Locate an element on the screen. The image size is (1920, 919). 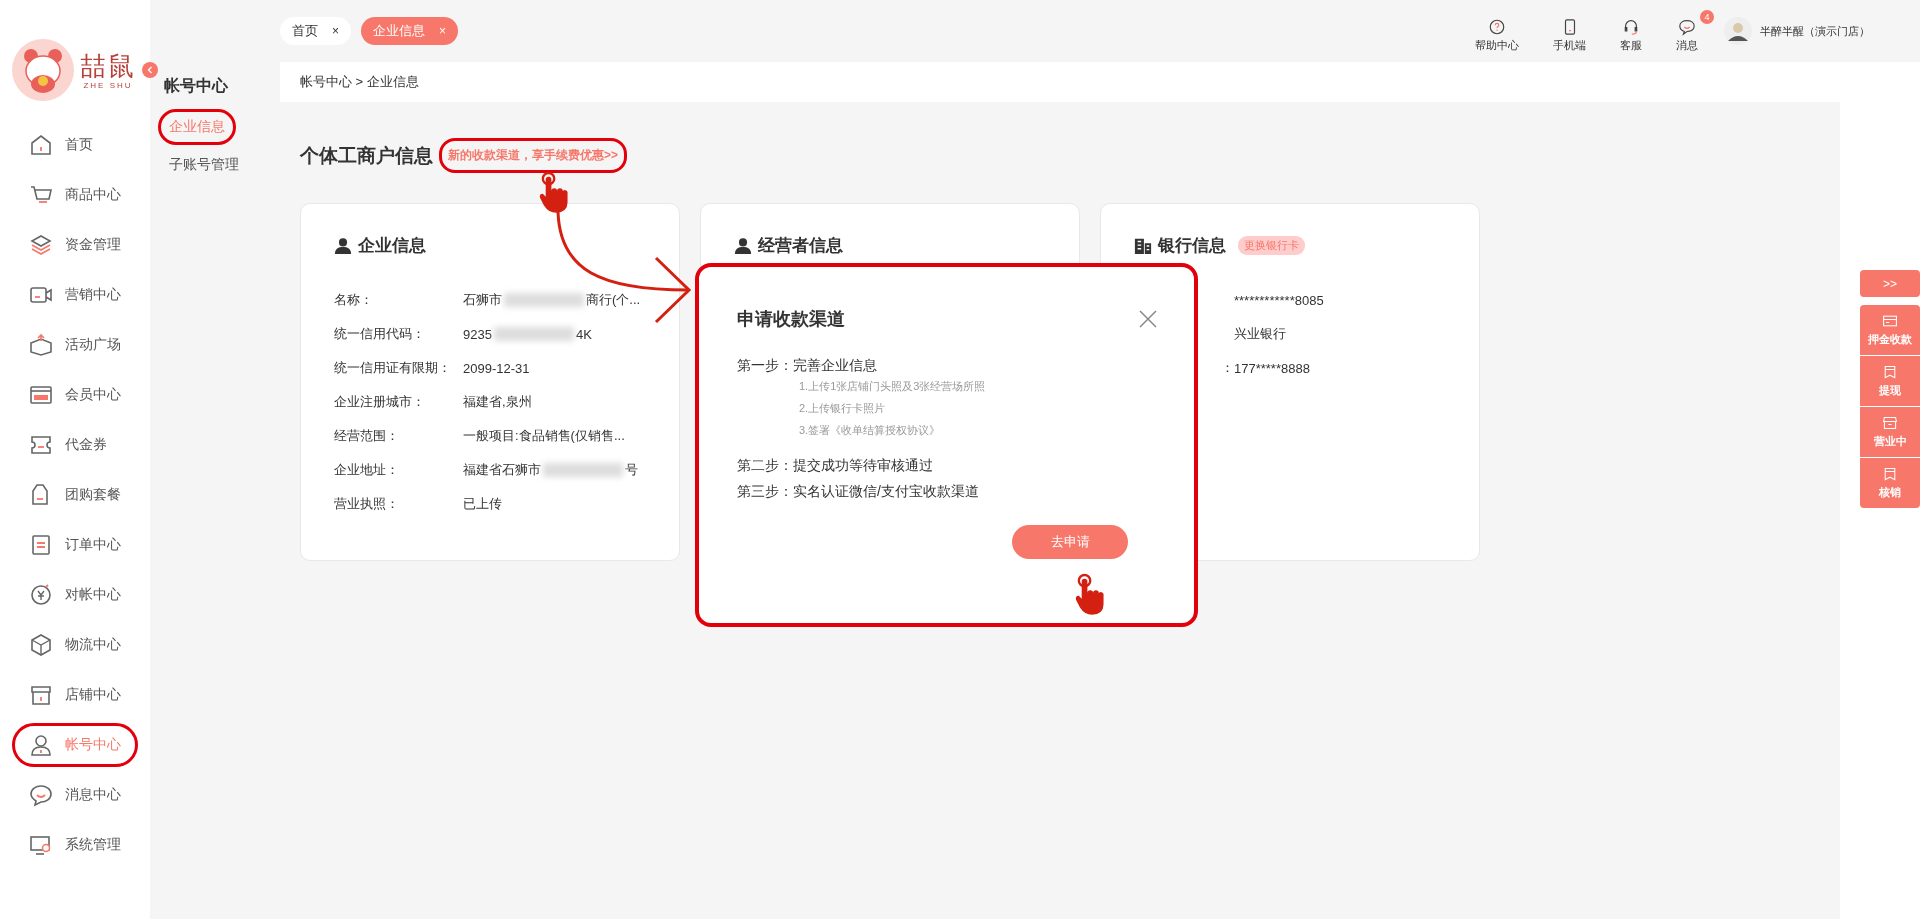
field-value: 福建省,泉州 is located at coordinates (497, 402).